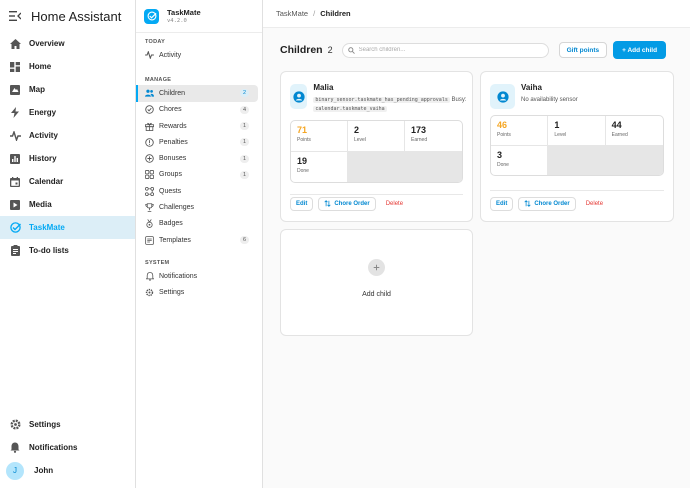  What do you see at coordinates (44, 470) in the screenshot?
I see `user-name: John` at bounding box center [44, 470].